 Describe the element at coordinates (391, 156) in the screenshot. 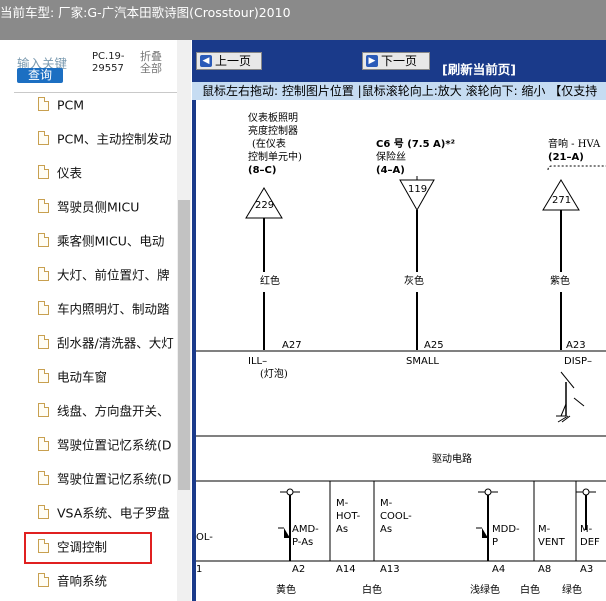

I see `col2-sub: 保险丝` at that location.